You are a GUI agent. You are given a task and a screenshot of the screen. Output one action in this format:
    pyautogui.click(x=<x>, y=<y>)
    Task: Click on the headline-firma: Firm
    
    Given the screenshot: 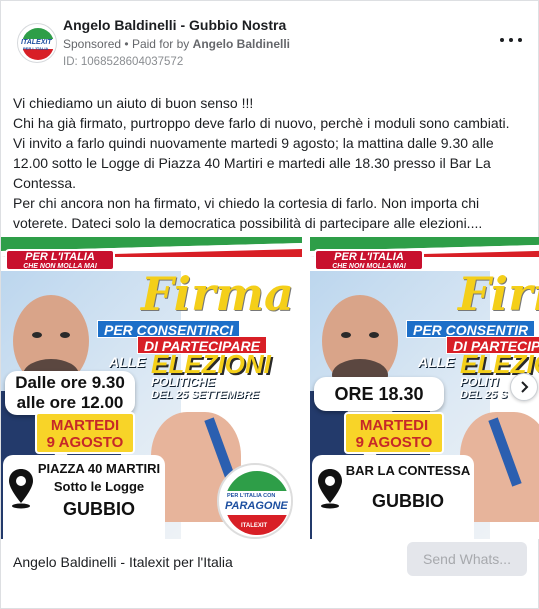 What is the action you would take?
    pyautogui.click(x=498, y=294)
    